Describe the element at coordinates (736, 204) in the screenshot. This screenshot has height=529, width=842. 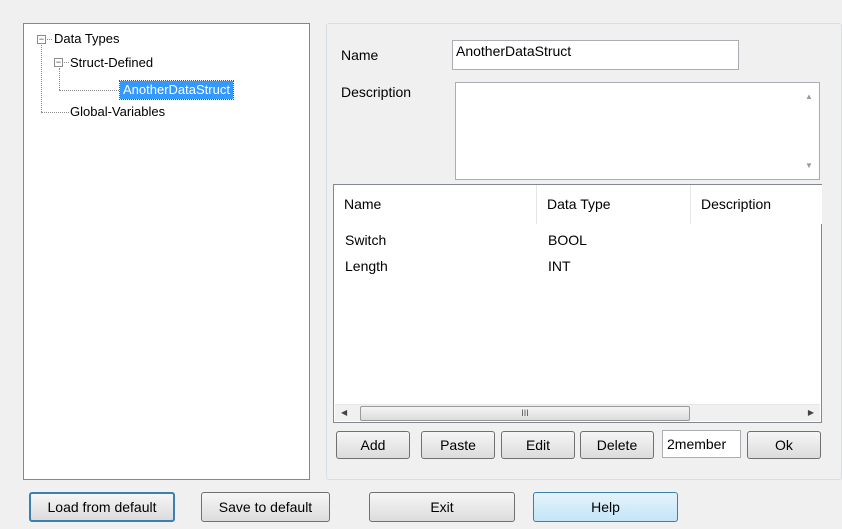
I see `column-header-label: Description` at that location.